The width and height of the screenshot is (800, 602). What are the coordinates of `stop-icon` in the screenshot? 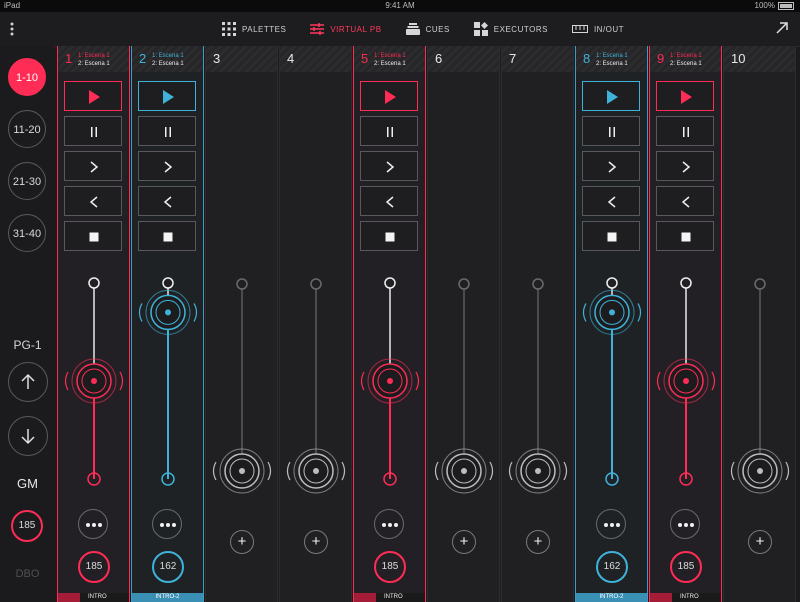 It's located at (94, 237).